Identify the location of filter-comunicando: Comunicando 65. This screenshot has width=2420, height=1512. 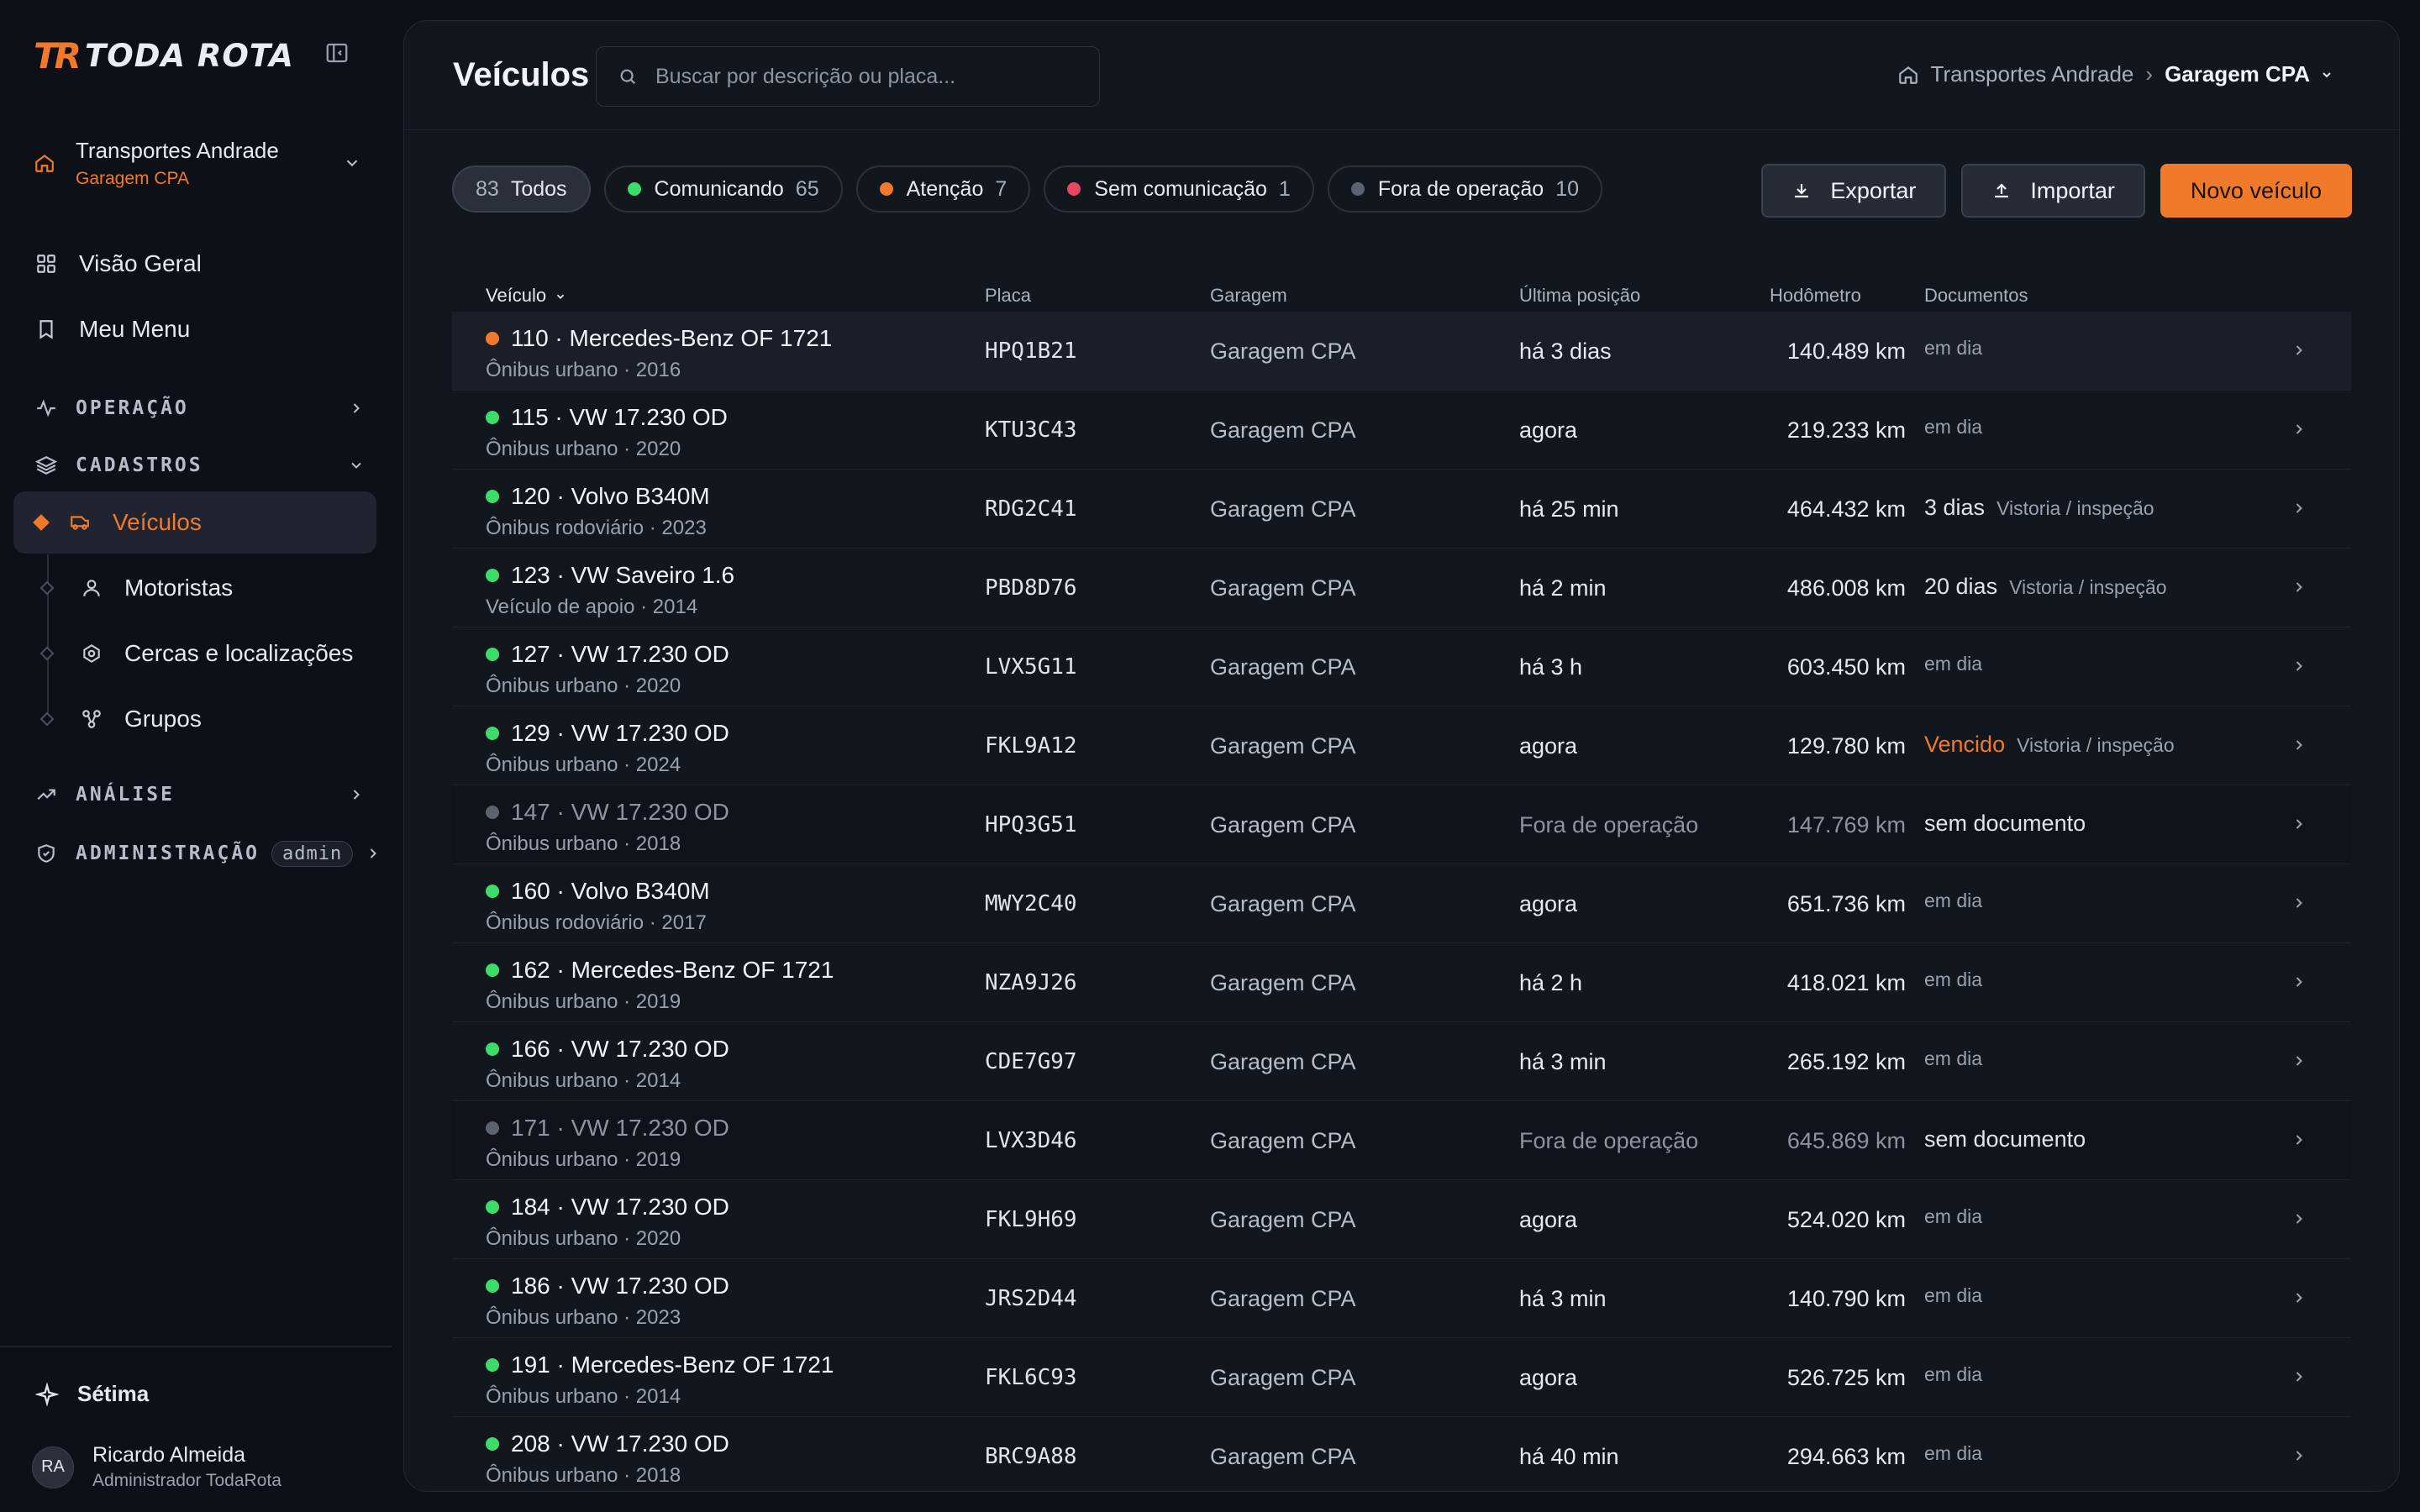
(723, 189).